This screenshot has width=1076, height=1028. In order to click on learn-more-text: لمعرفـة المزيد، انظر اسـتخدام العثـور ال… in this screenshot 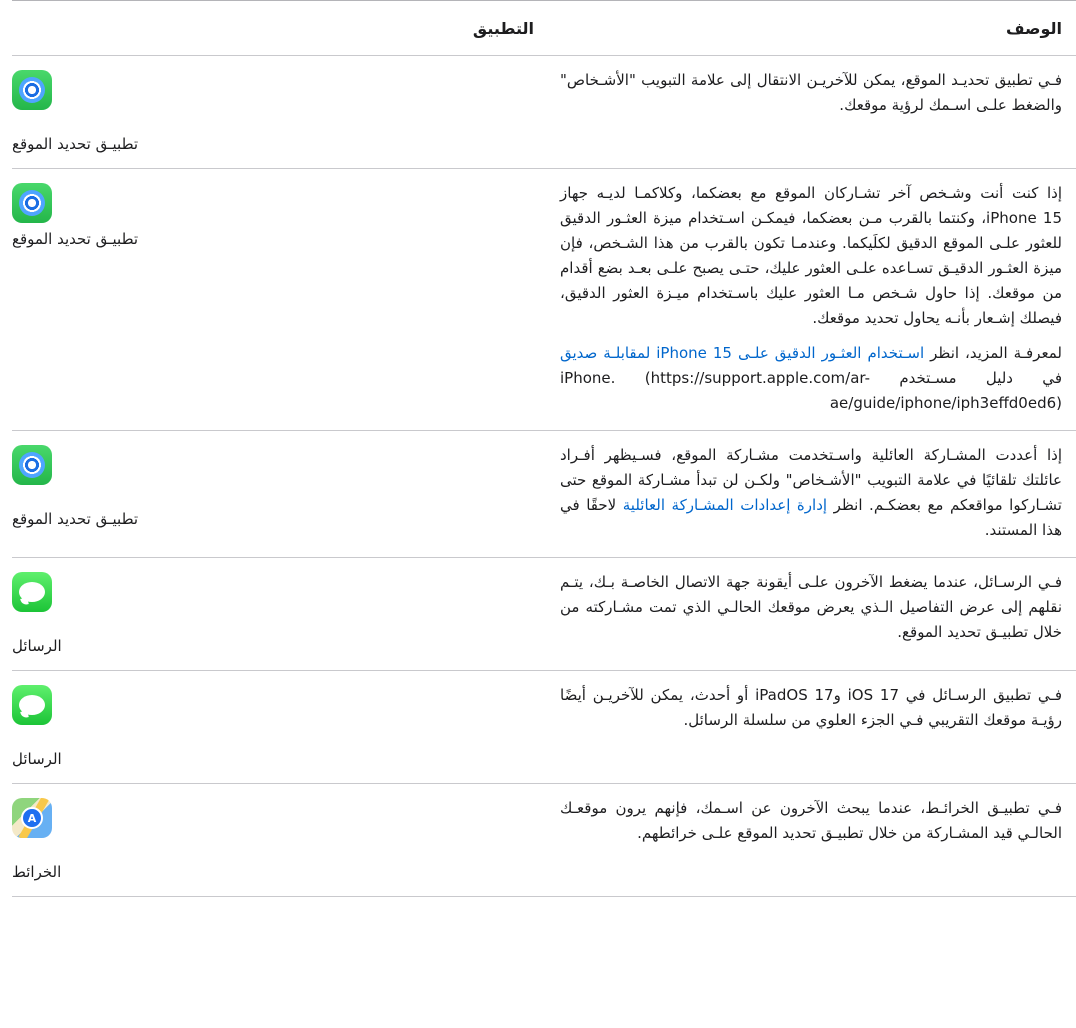, I will do `click(811, 378)`.